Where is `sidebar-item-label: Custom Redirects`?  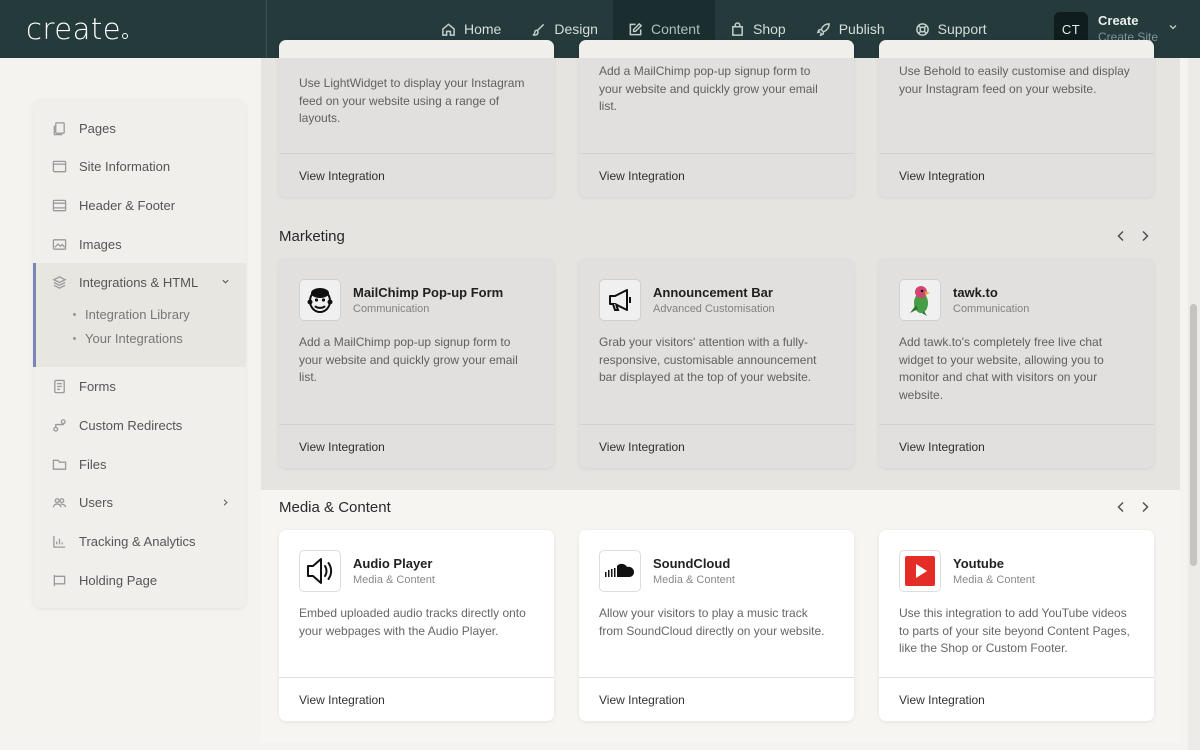 sidebar-item-label: Custom Redirects is located at coordinates (131, 425).